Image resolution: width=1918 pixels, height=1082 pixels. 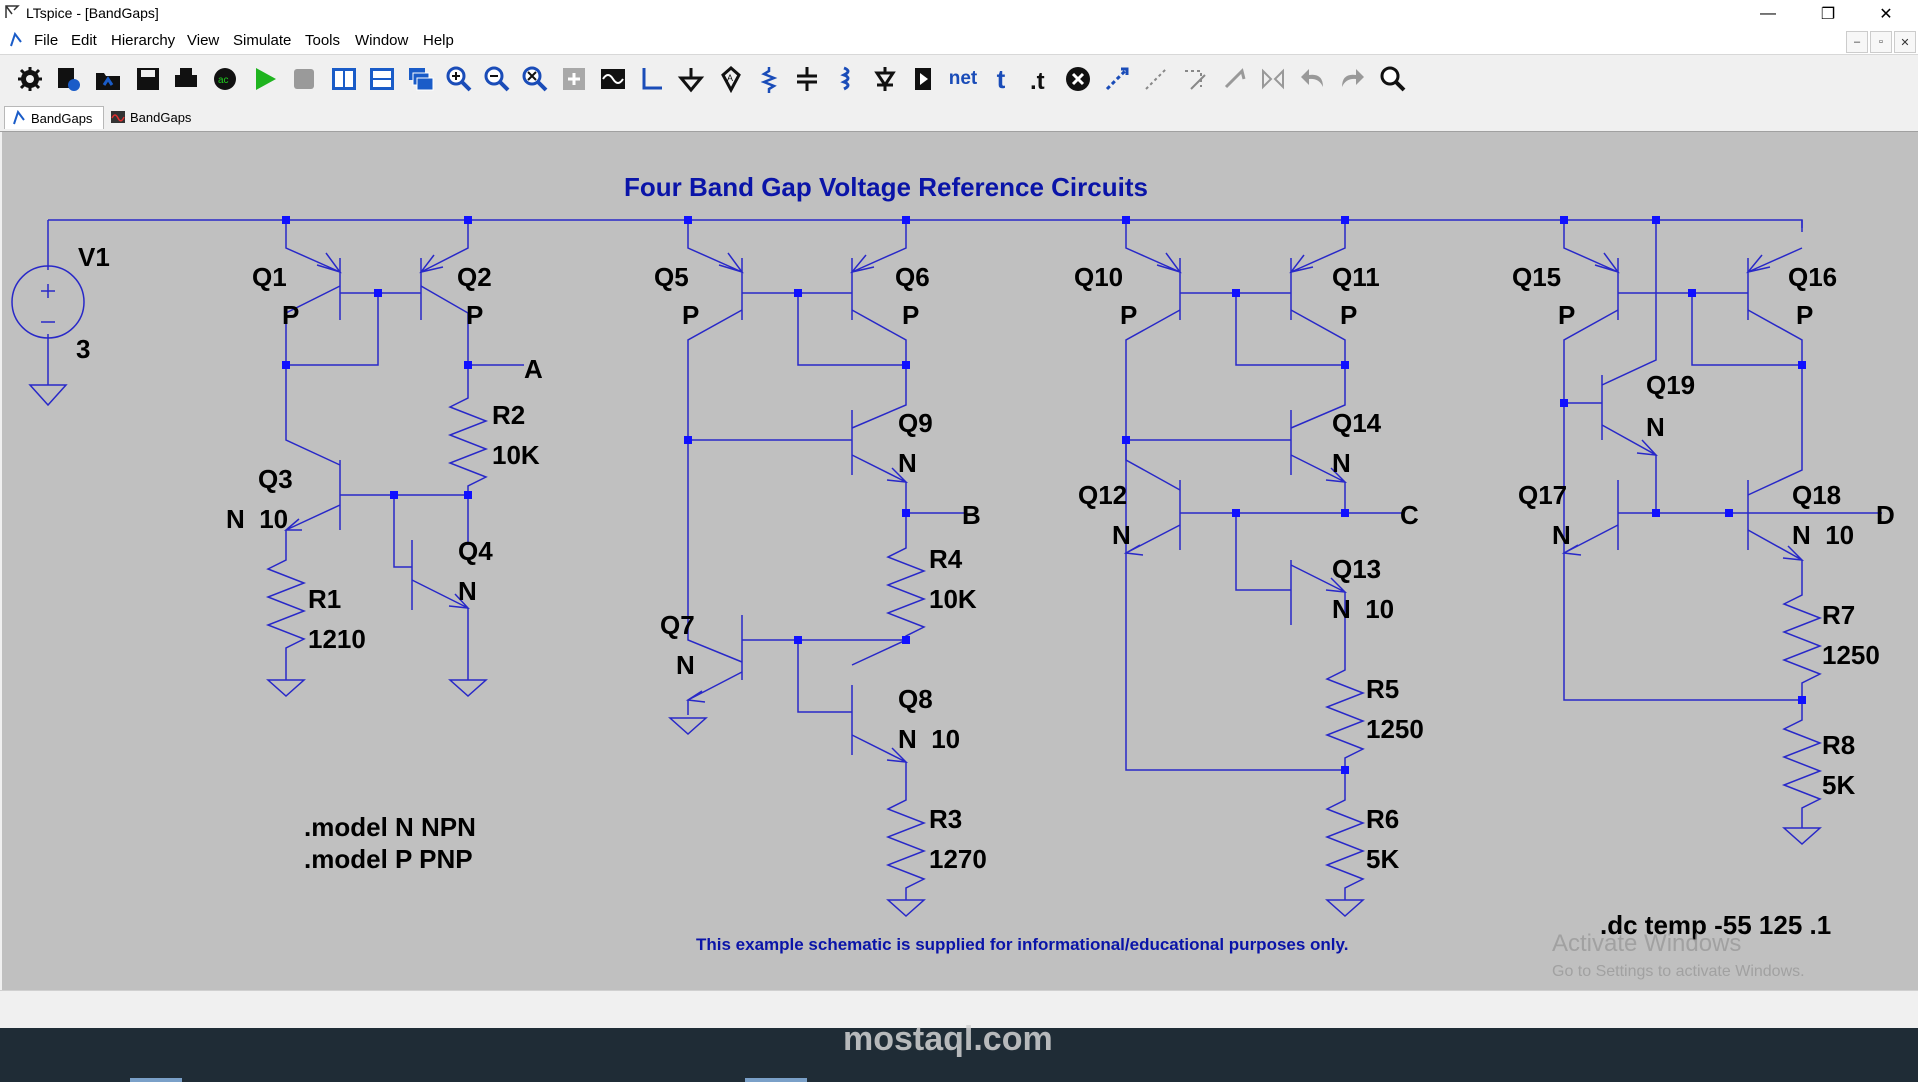 What do you see at coordinates (1838, 745) in the screenshot?
I see `r8-name-label: R8` at bounding box center [1838, 745].